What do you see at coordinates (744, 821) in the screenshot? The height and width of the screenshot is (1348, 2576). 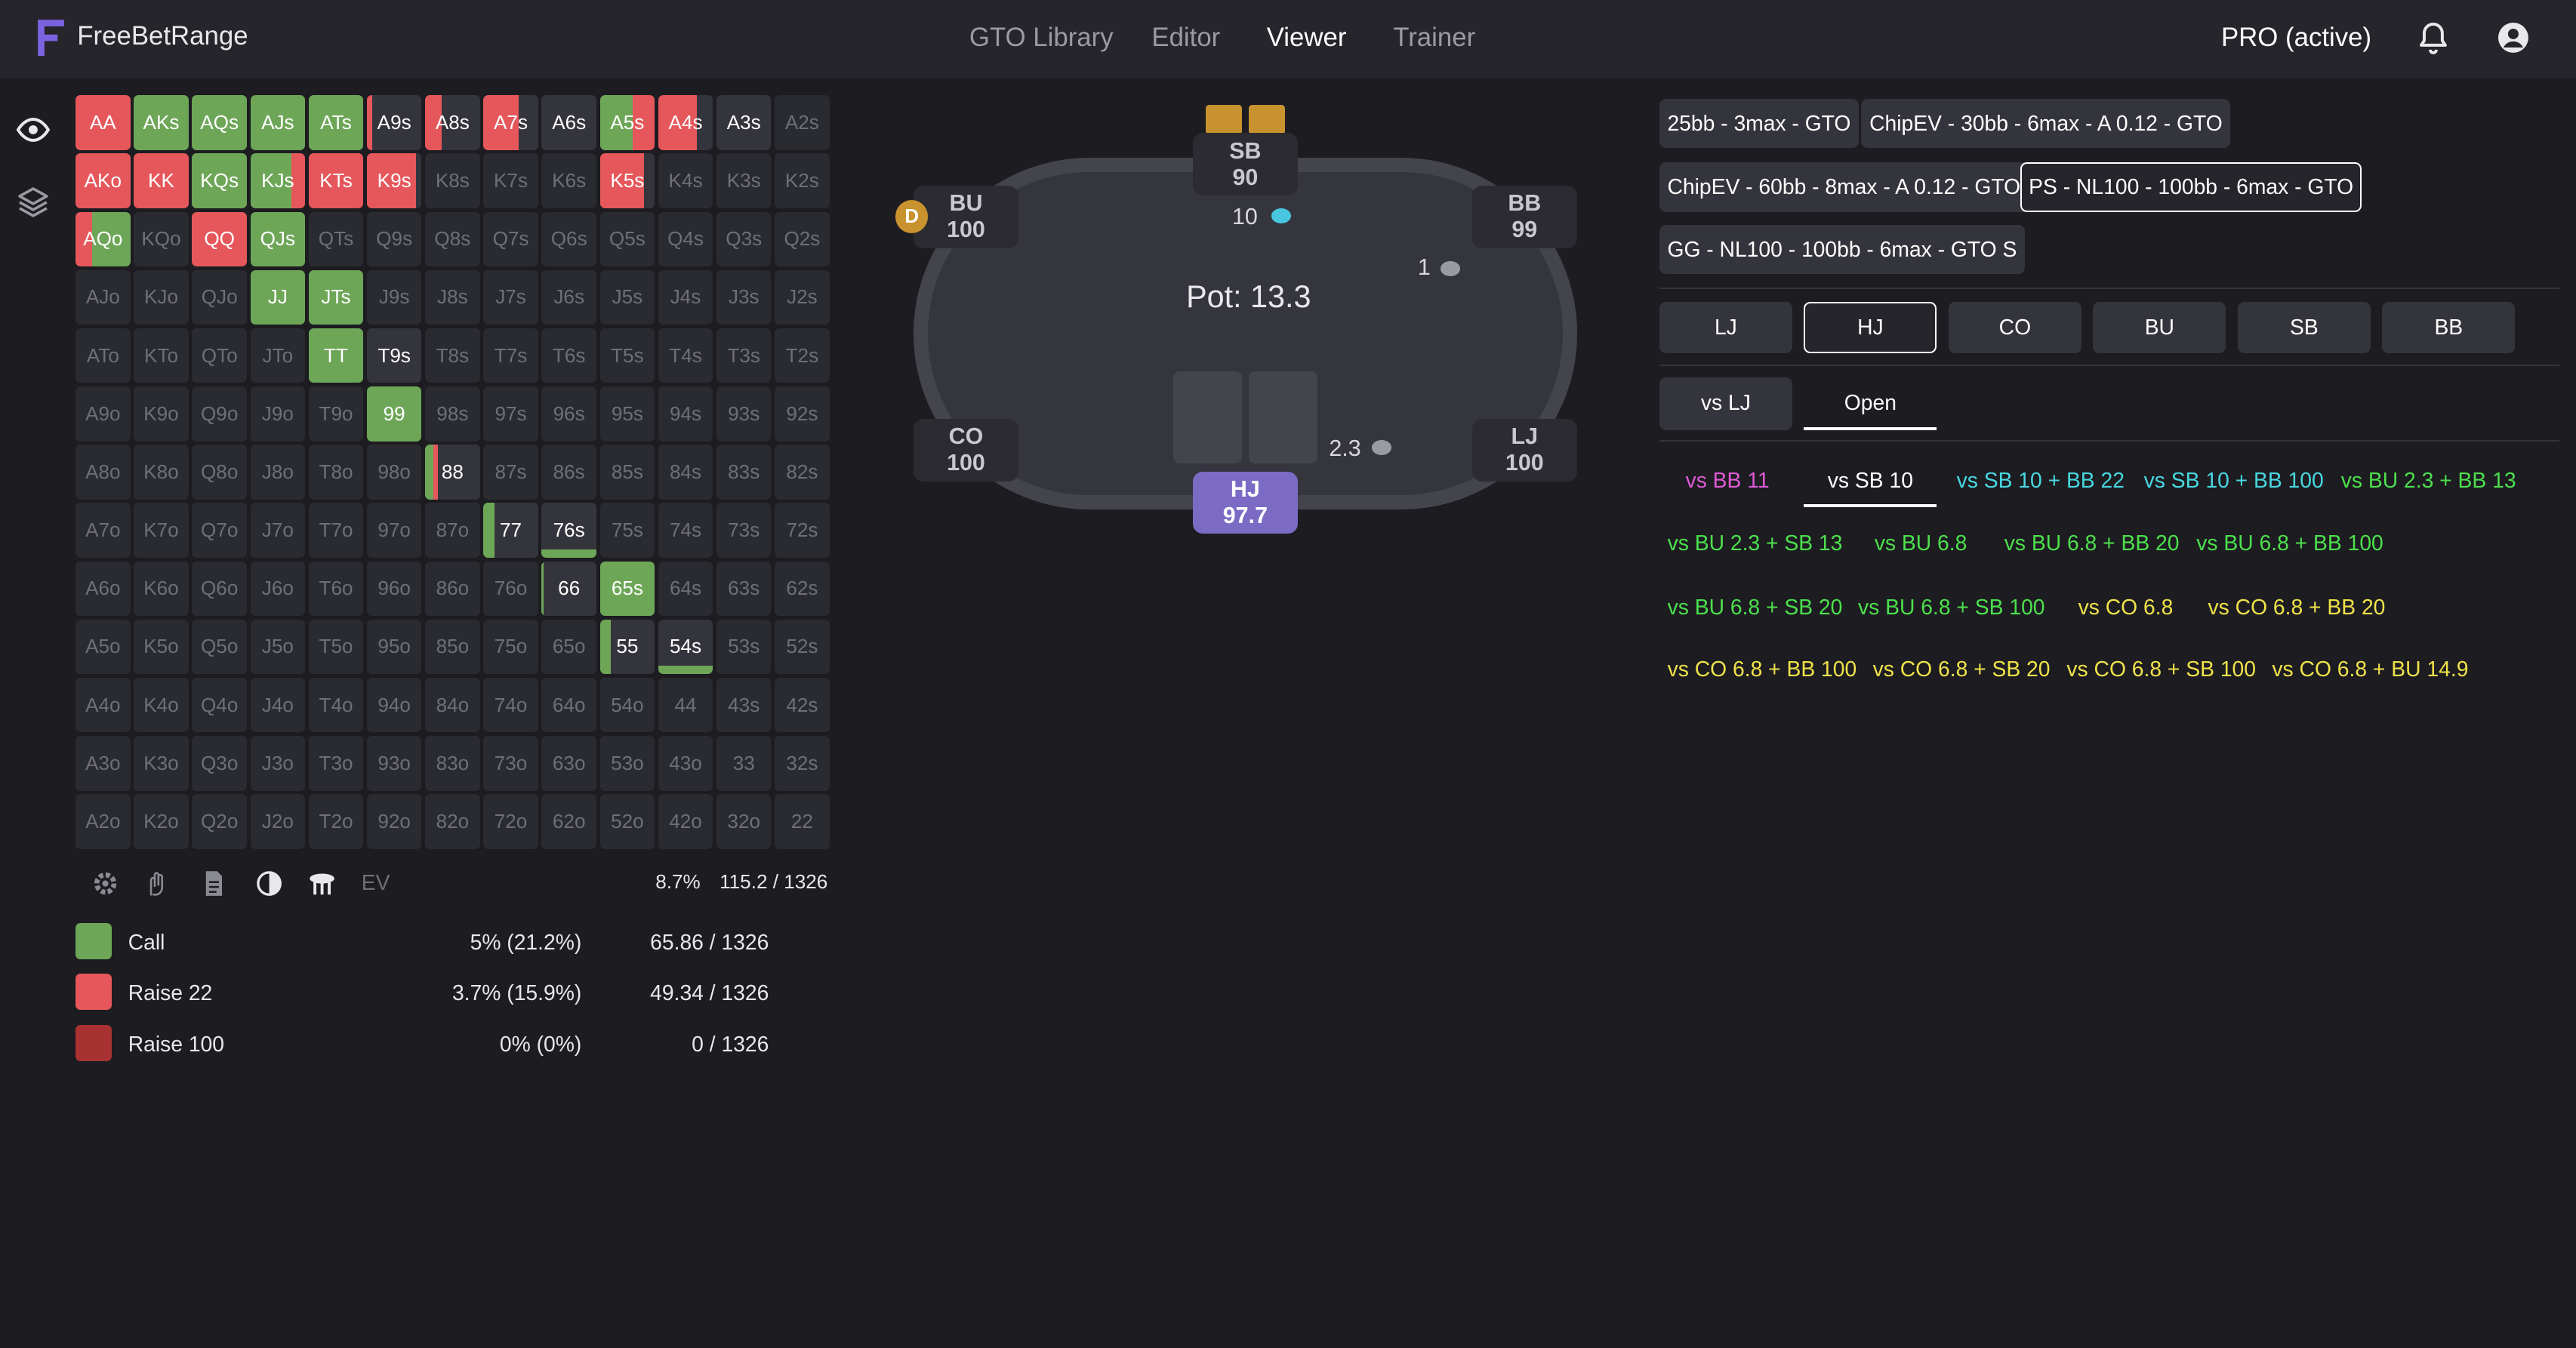 I see `hand-cell: 32o` at bounding box center [744, 821].